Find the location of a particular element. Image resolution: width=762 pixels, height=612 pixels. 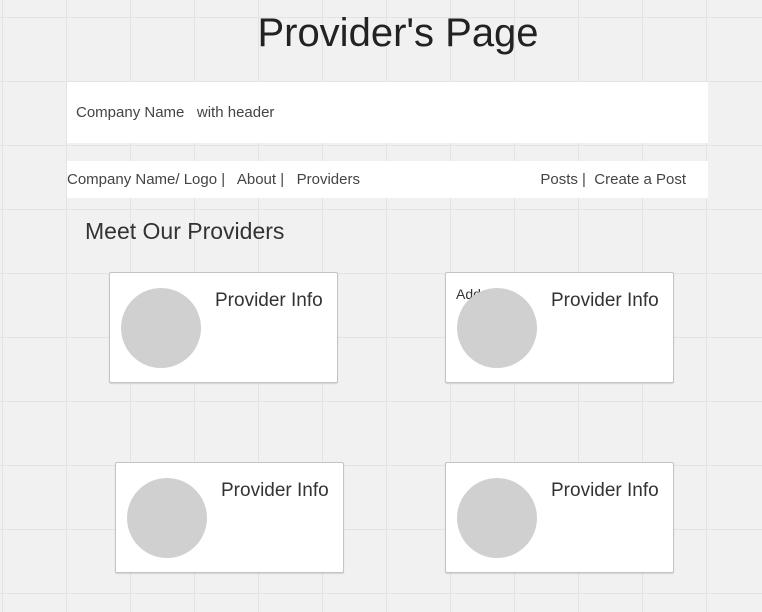

provider-card: Add Provider Info is located at coordinates (559, 327).